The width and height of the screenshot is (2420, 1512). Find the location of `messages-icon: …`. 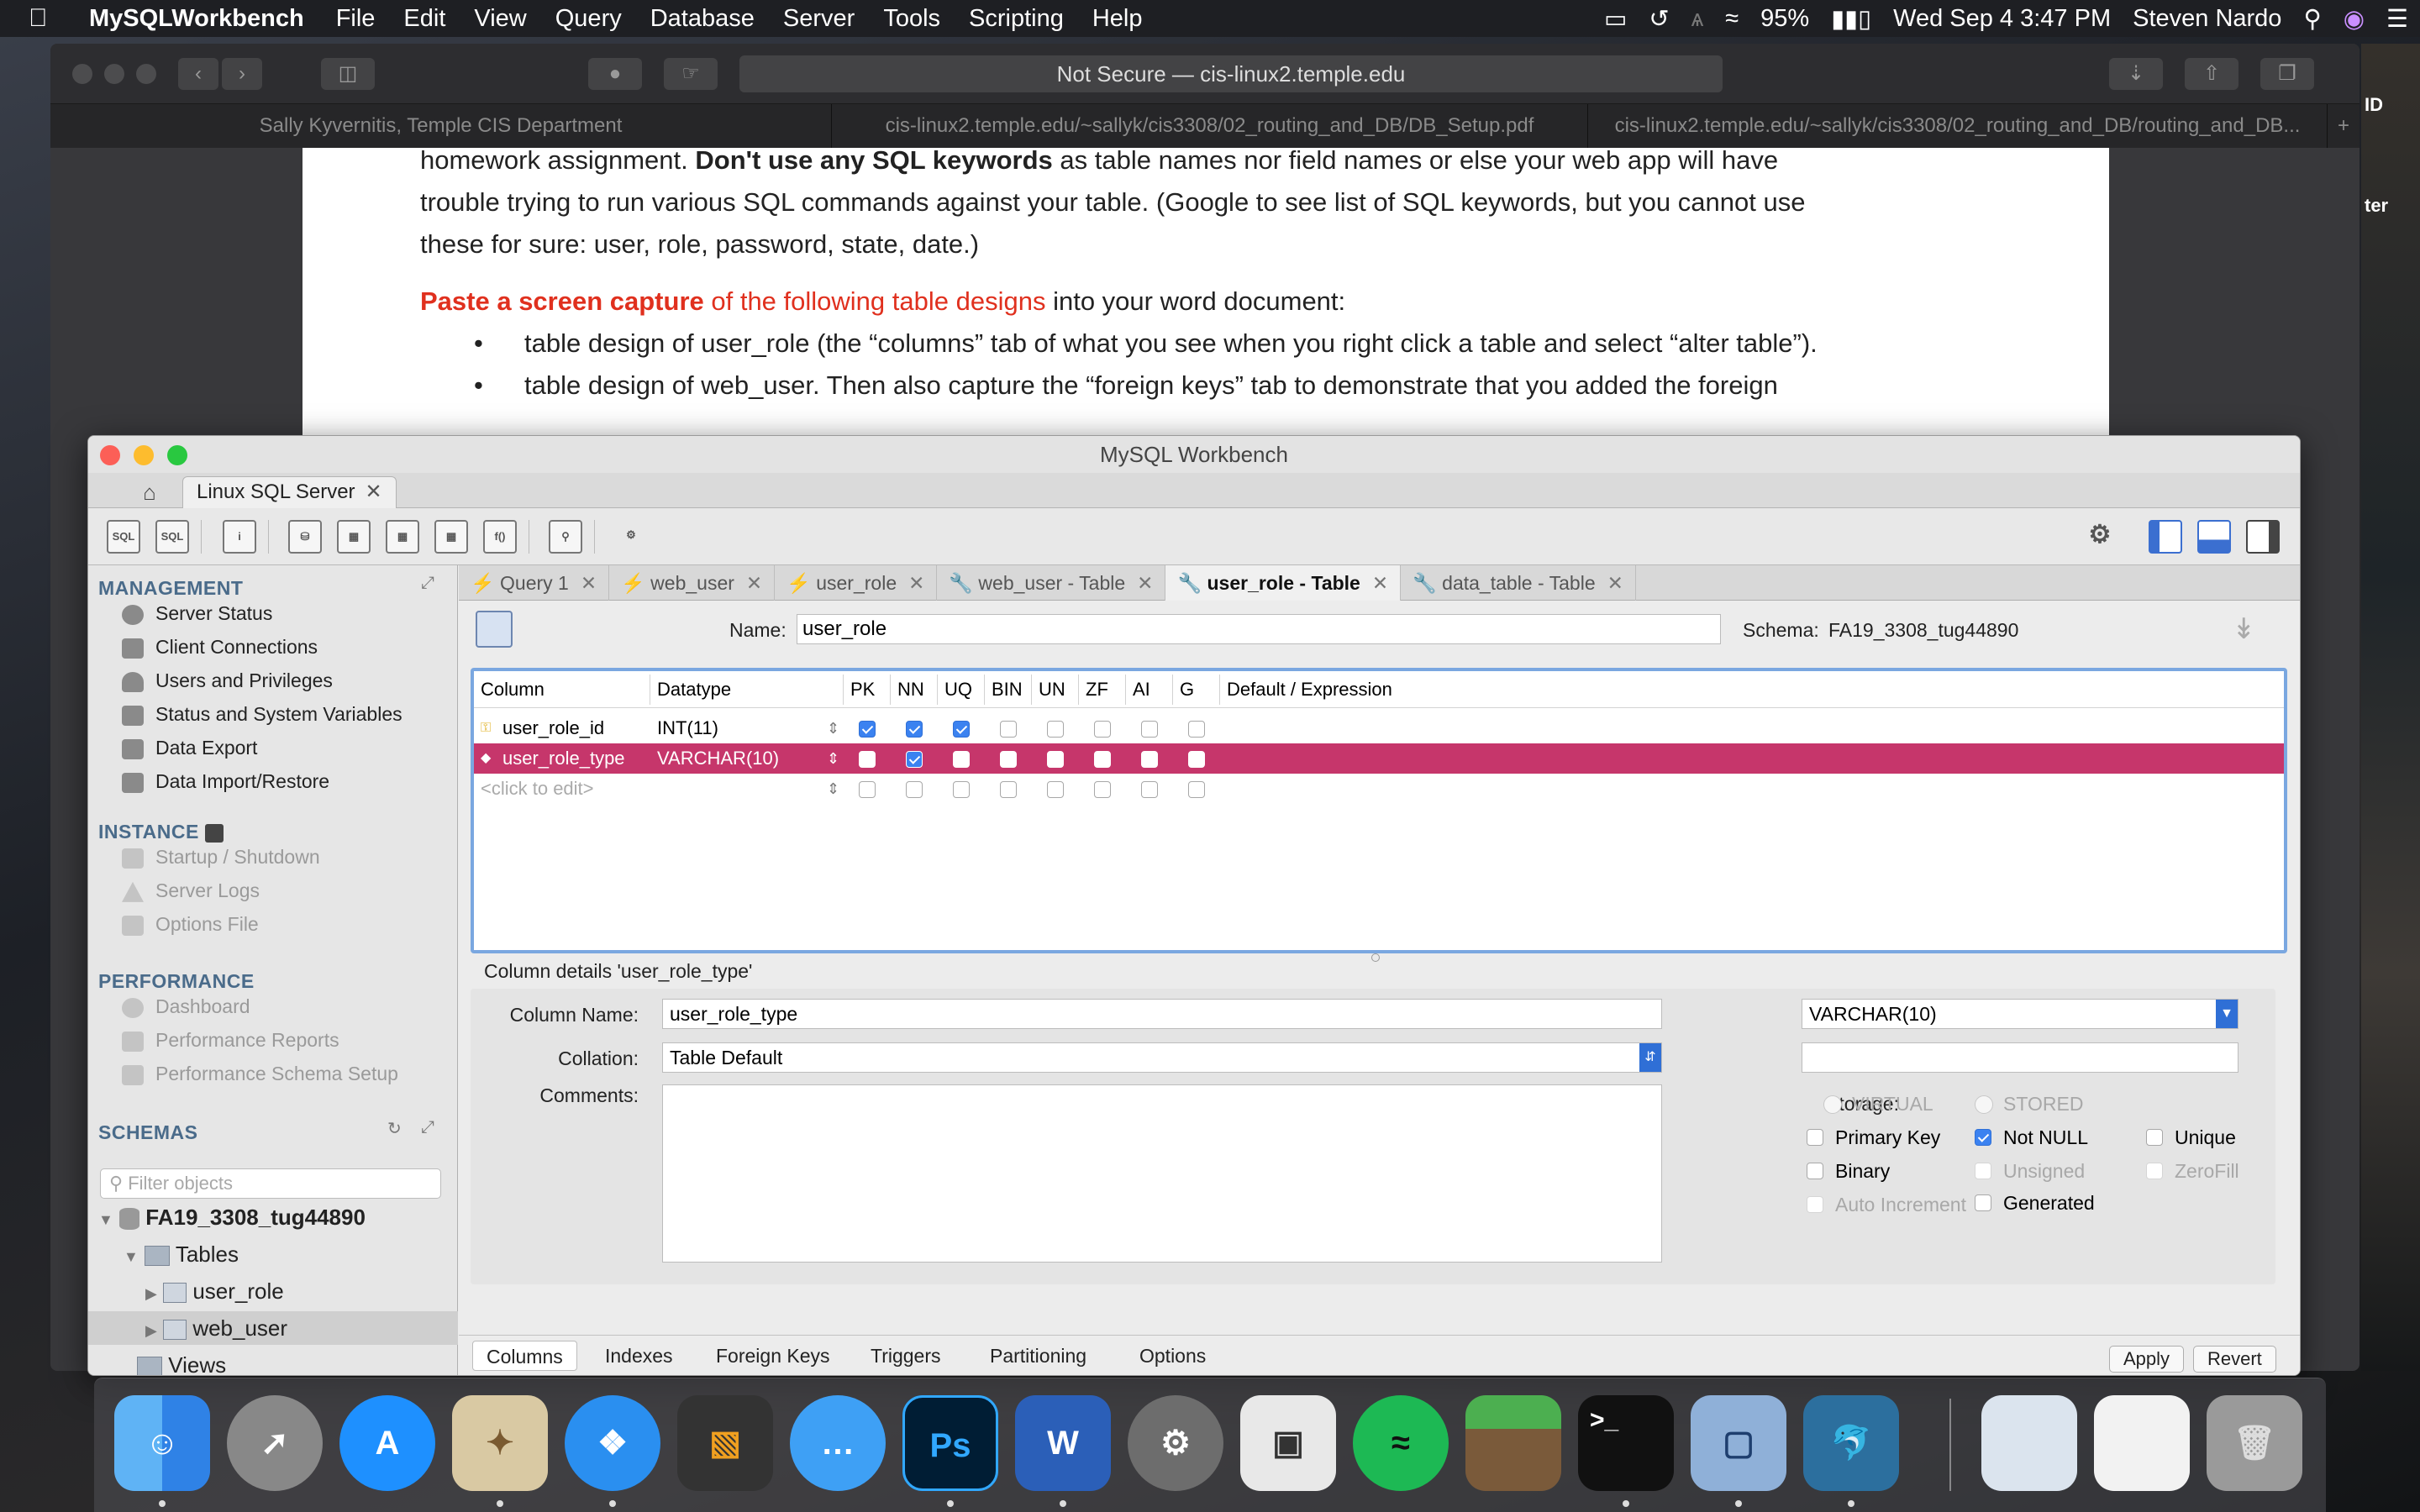

messages-icon: … is located at coordinates (838, 1443).